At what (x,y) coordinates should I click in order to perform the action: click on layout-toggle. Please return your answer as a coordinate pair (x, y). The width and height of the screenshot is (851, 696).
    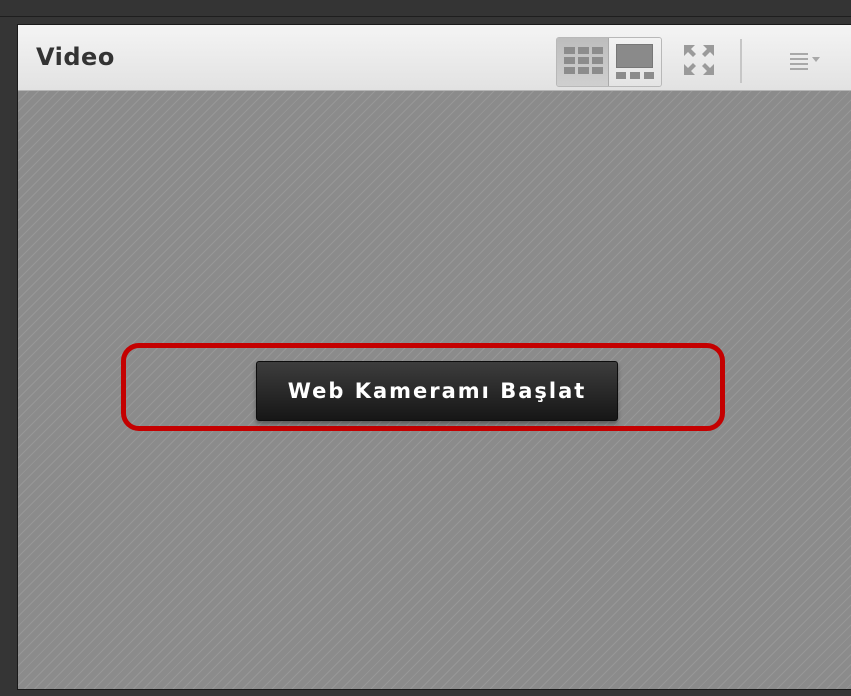
    Looking at the image, I should click on (609, 62).